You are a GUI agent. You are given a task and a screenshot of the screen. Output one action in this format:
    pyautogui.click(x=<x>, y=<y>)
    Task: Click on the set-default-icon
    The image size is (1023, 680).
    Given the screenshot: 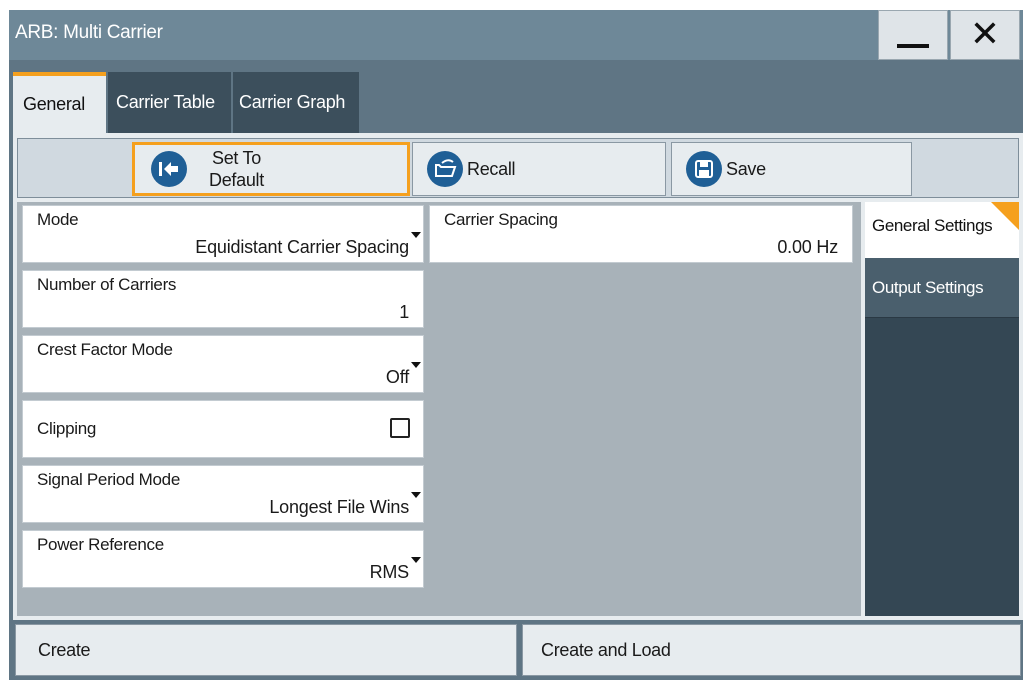 What is the action you would take?
    pyautogui.click(x=169, y=169)
    